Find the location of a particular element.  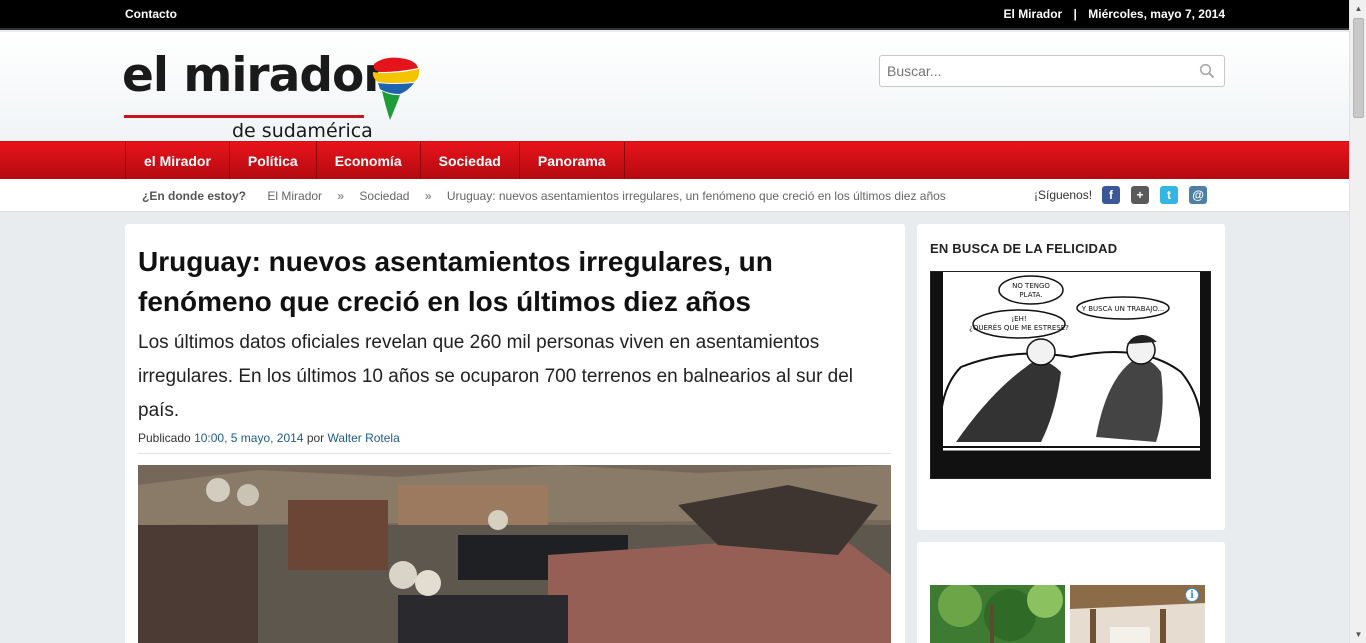

facebook-icon: f is located at coordinates (1111, 195).